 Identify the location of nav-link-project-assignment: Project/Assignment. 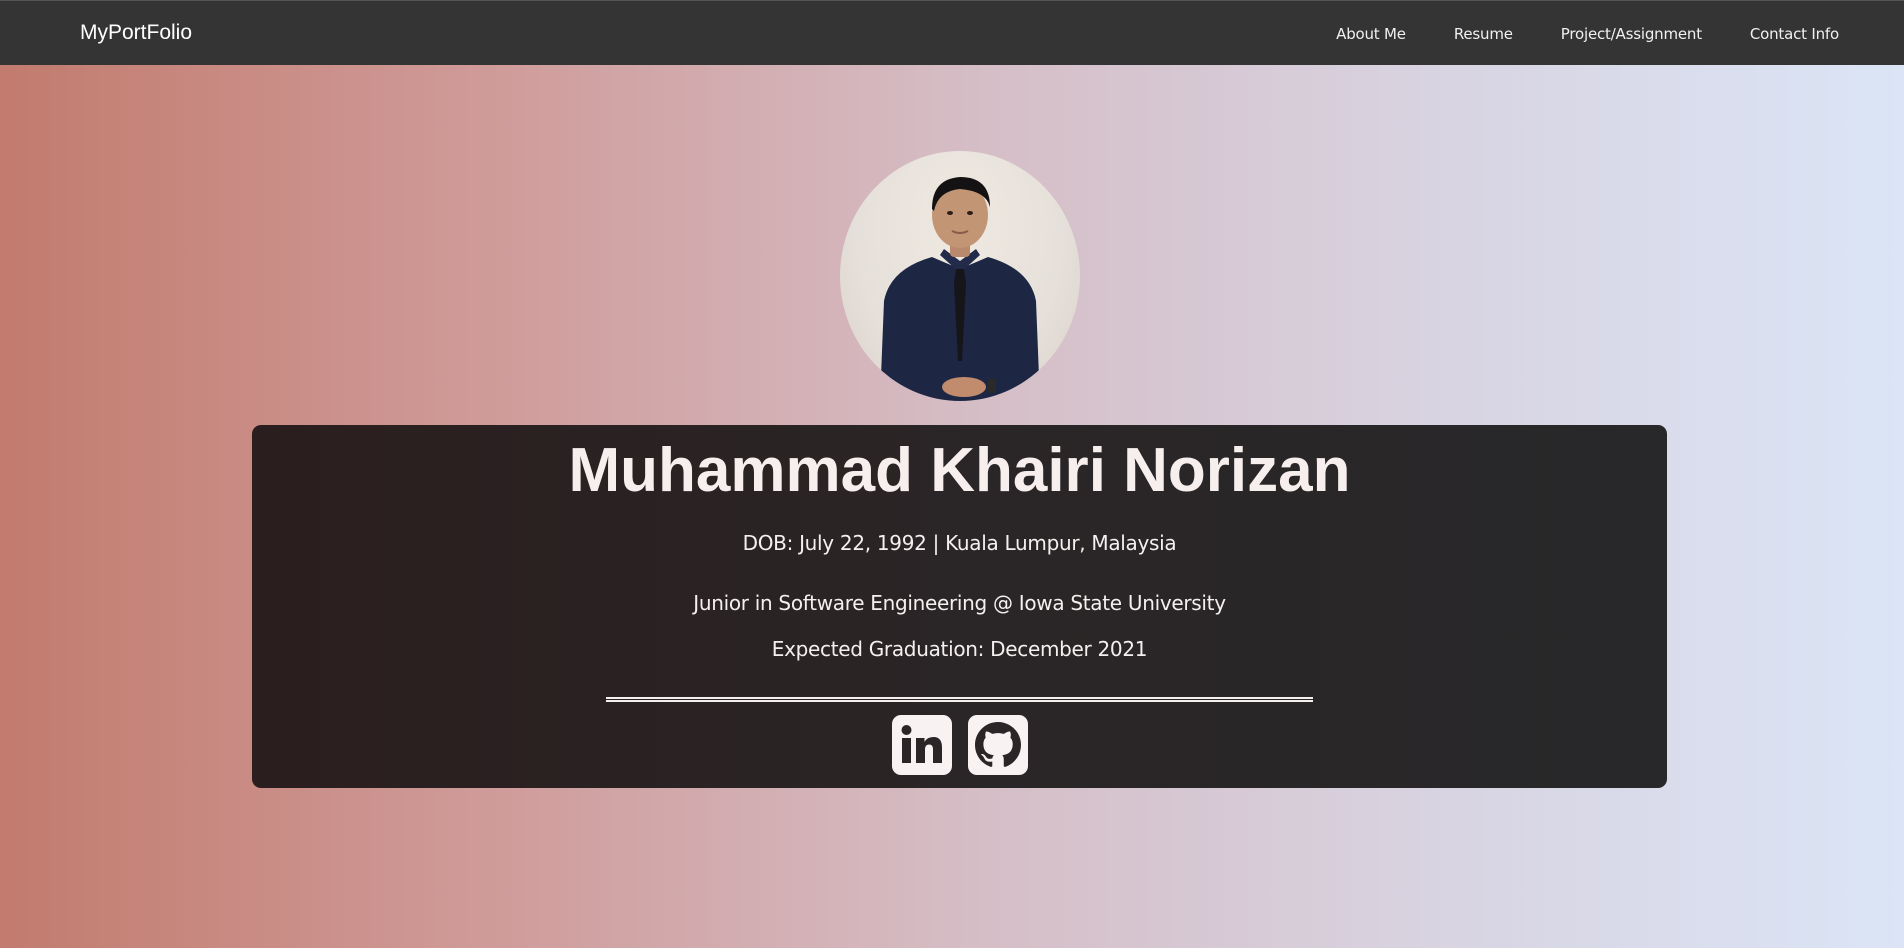
(1631, 34).